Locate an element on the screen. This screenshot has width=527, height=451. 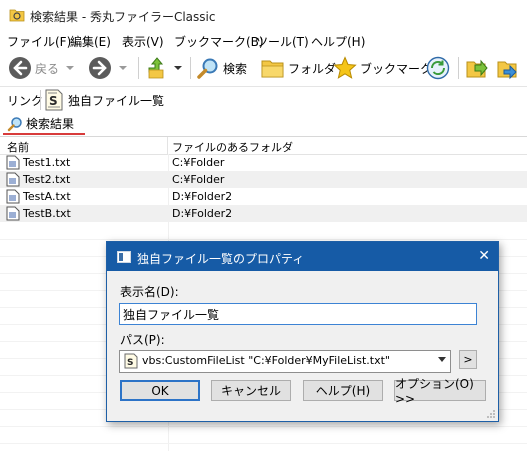
options-button: オプション(O) >> is located at coordinates (440, 391).